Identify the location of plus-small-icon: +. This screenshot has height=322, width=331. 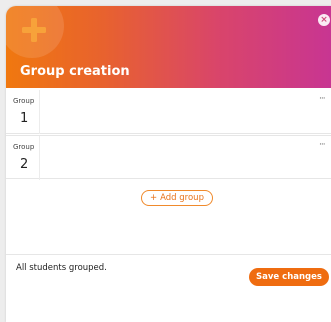
(154, 198).